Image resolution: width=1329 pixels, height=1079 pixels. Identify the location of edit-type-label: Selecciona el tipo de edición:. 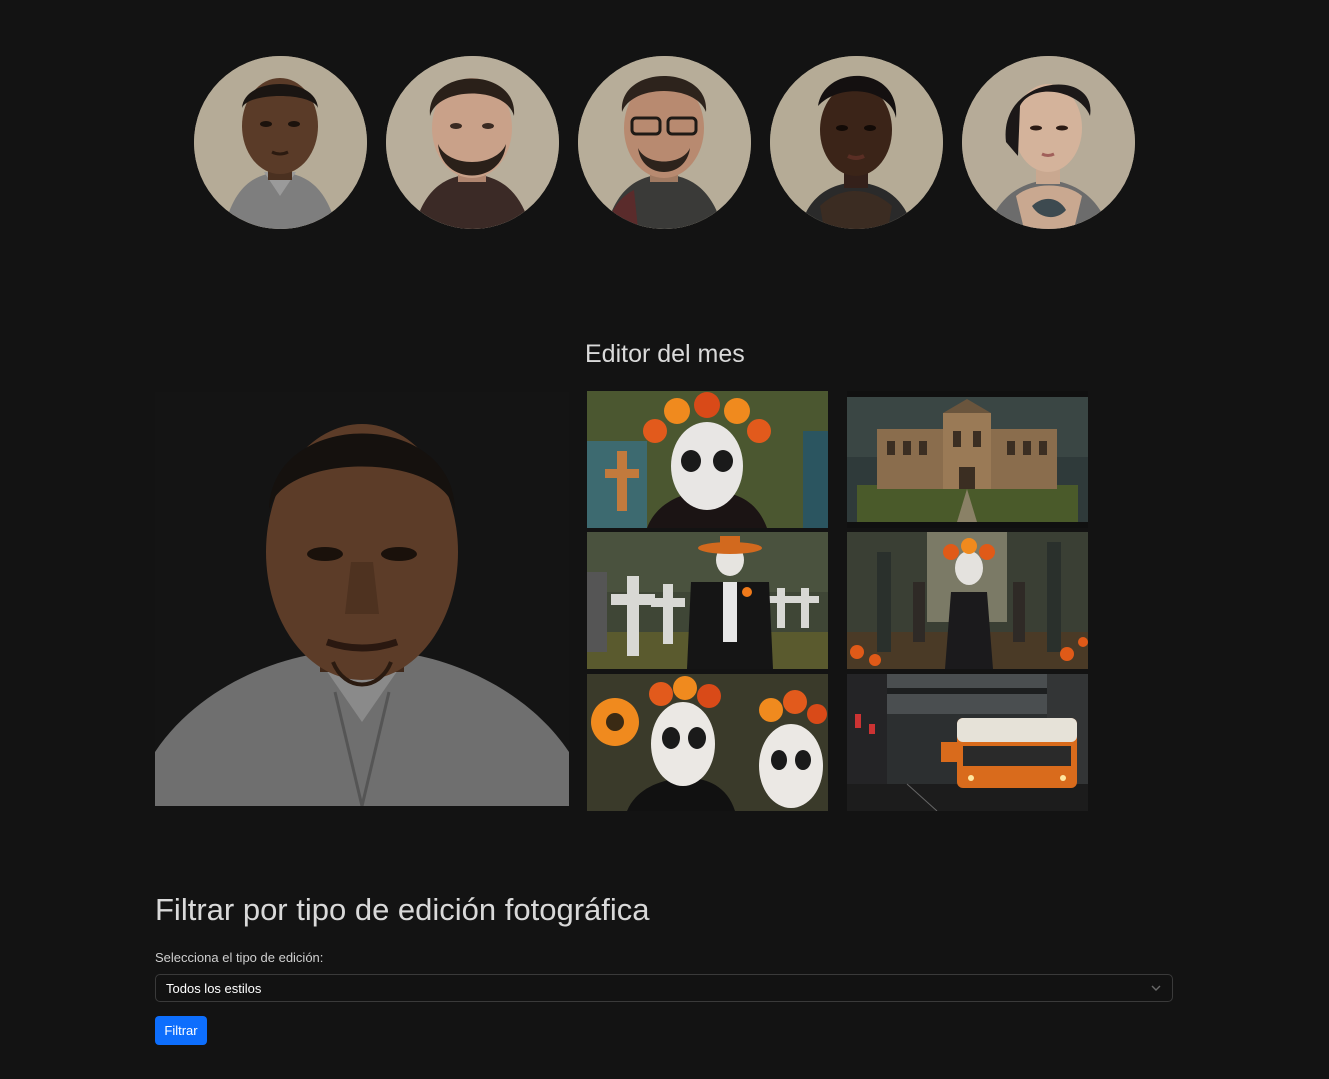
(239, 957).